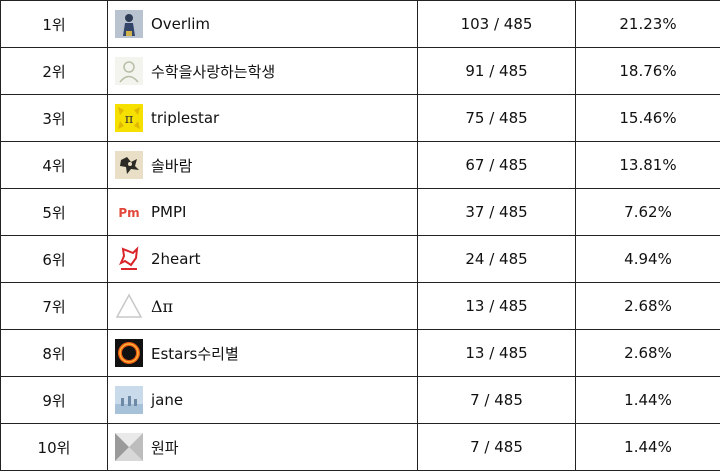 The image size is (720, 471). What do you see at coordinates (497, 259) in the screenshot?
I see `score-cell: 24 / 485` at bounding box center [497, 259].